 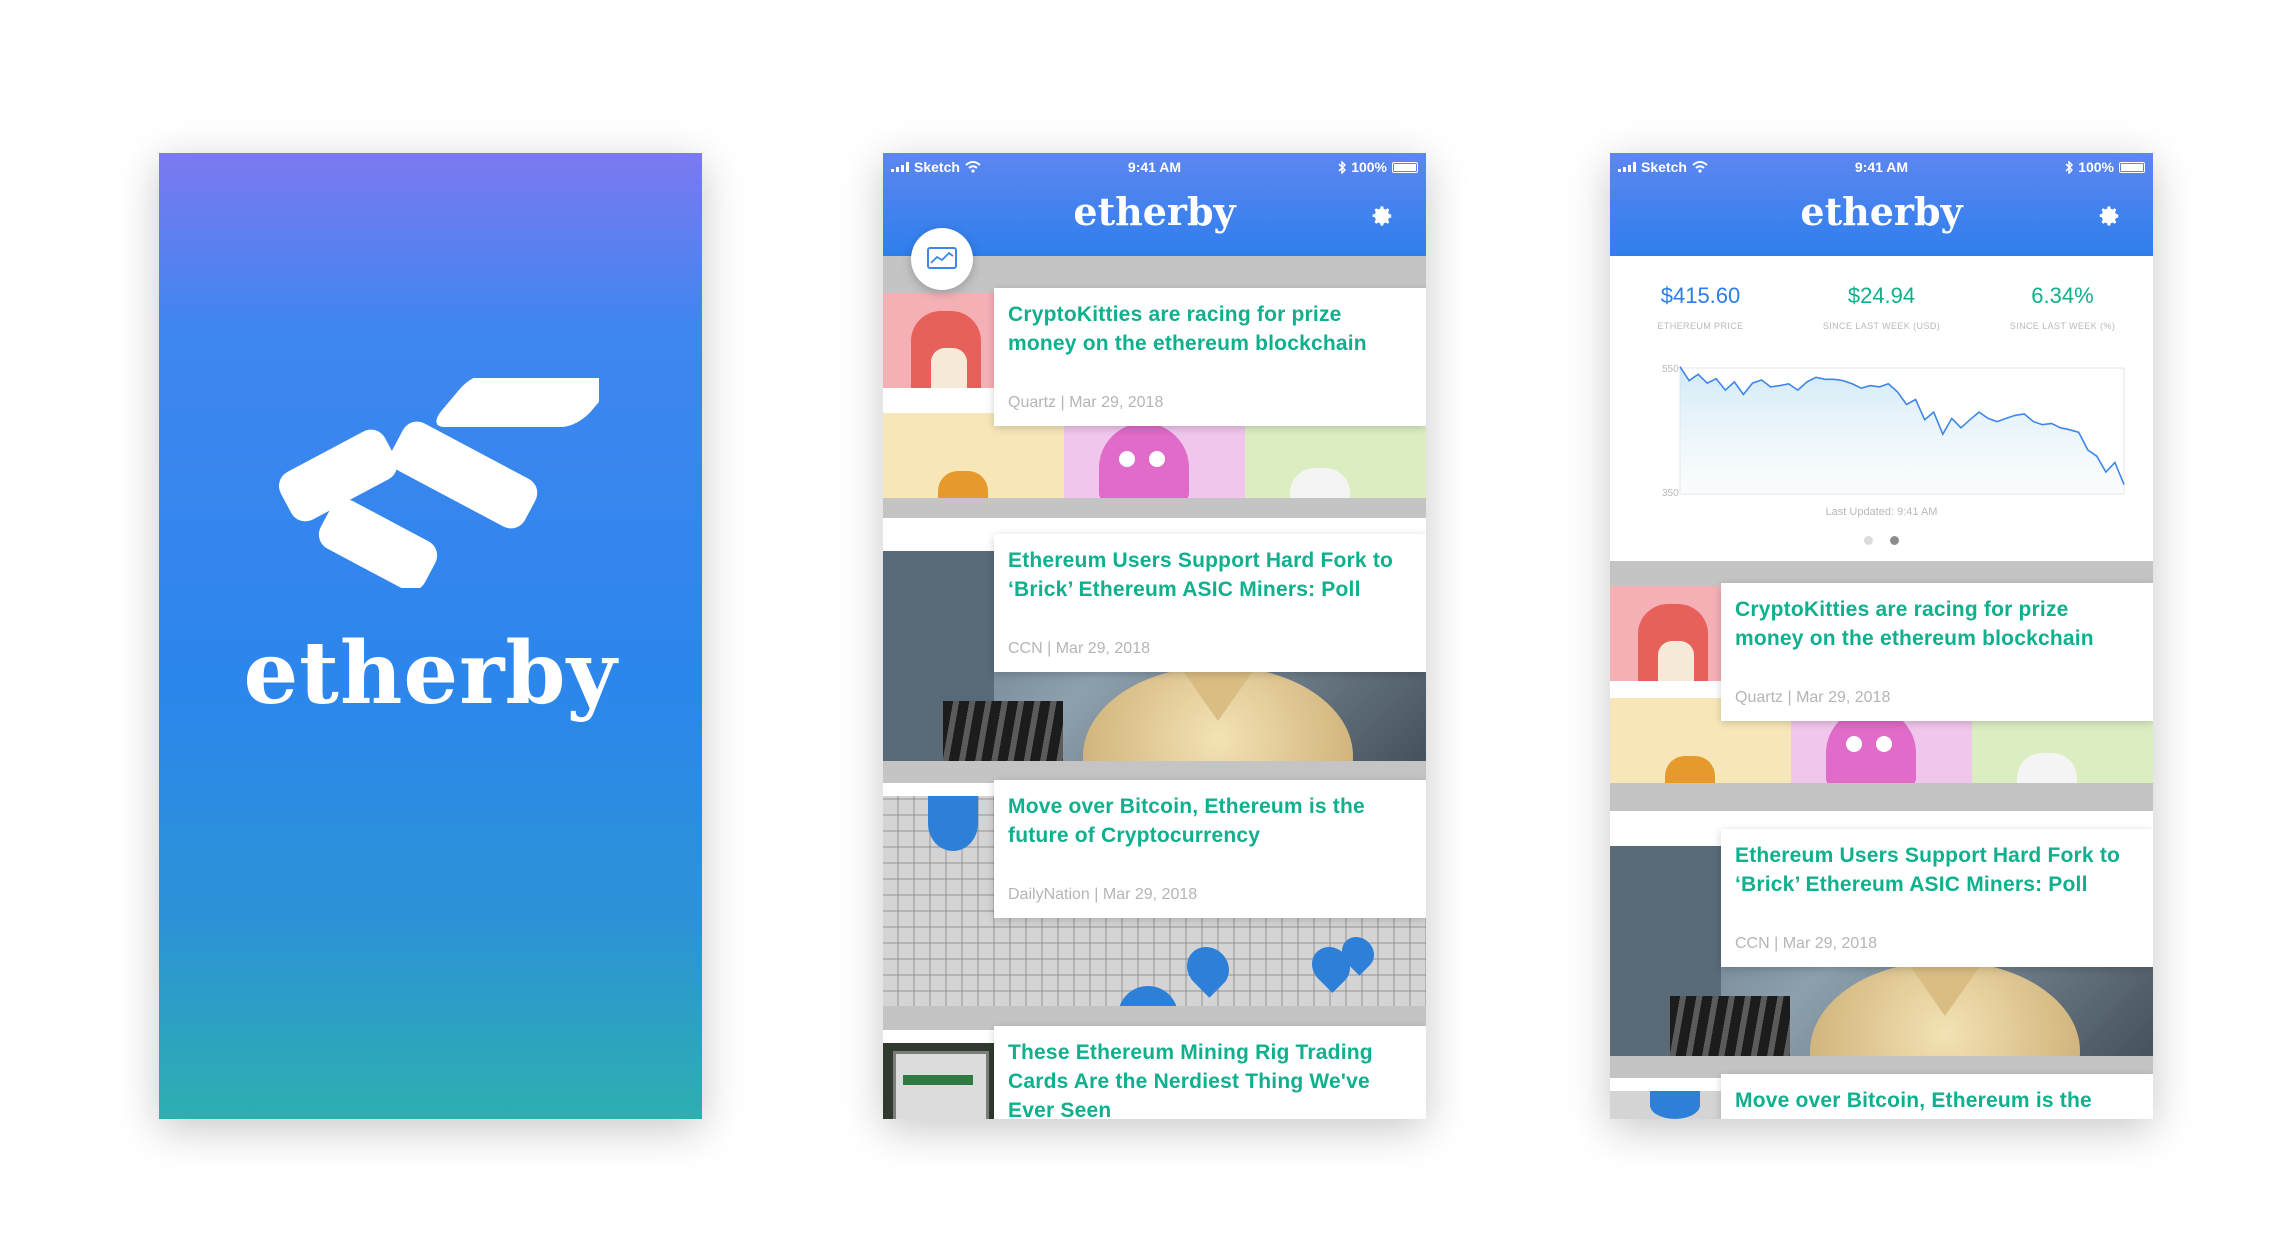 What do you see at coordinates (1700, 295) in the screenshot?
I see `stat-value: $415.60` at bounding box center [1700, 295].